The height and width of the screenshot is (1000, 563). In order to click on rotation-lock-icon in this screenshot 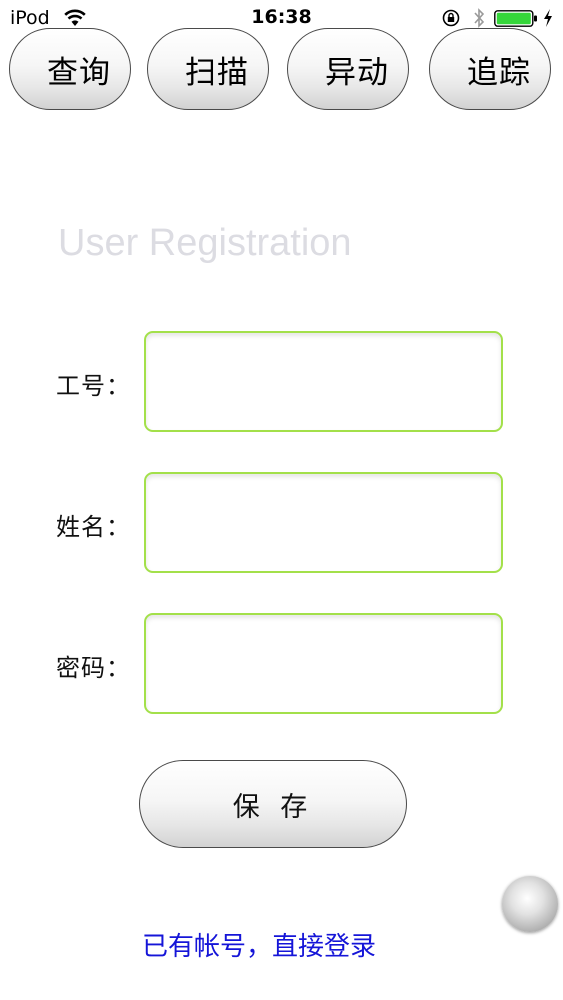, I will do `click(451, 18)`.